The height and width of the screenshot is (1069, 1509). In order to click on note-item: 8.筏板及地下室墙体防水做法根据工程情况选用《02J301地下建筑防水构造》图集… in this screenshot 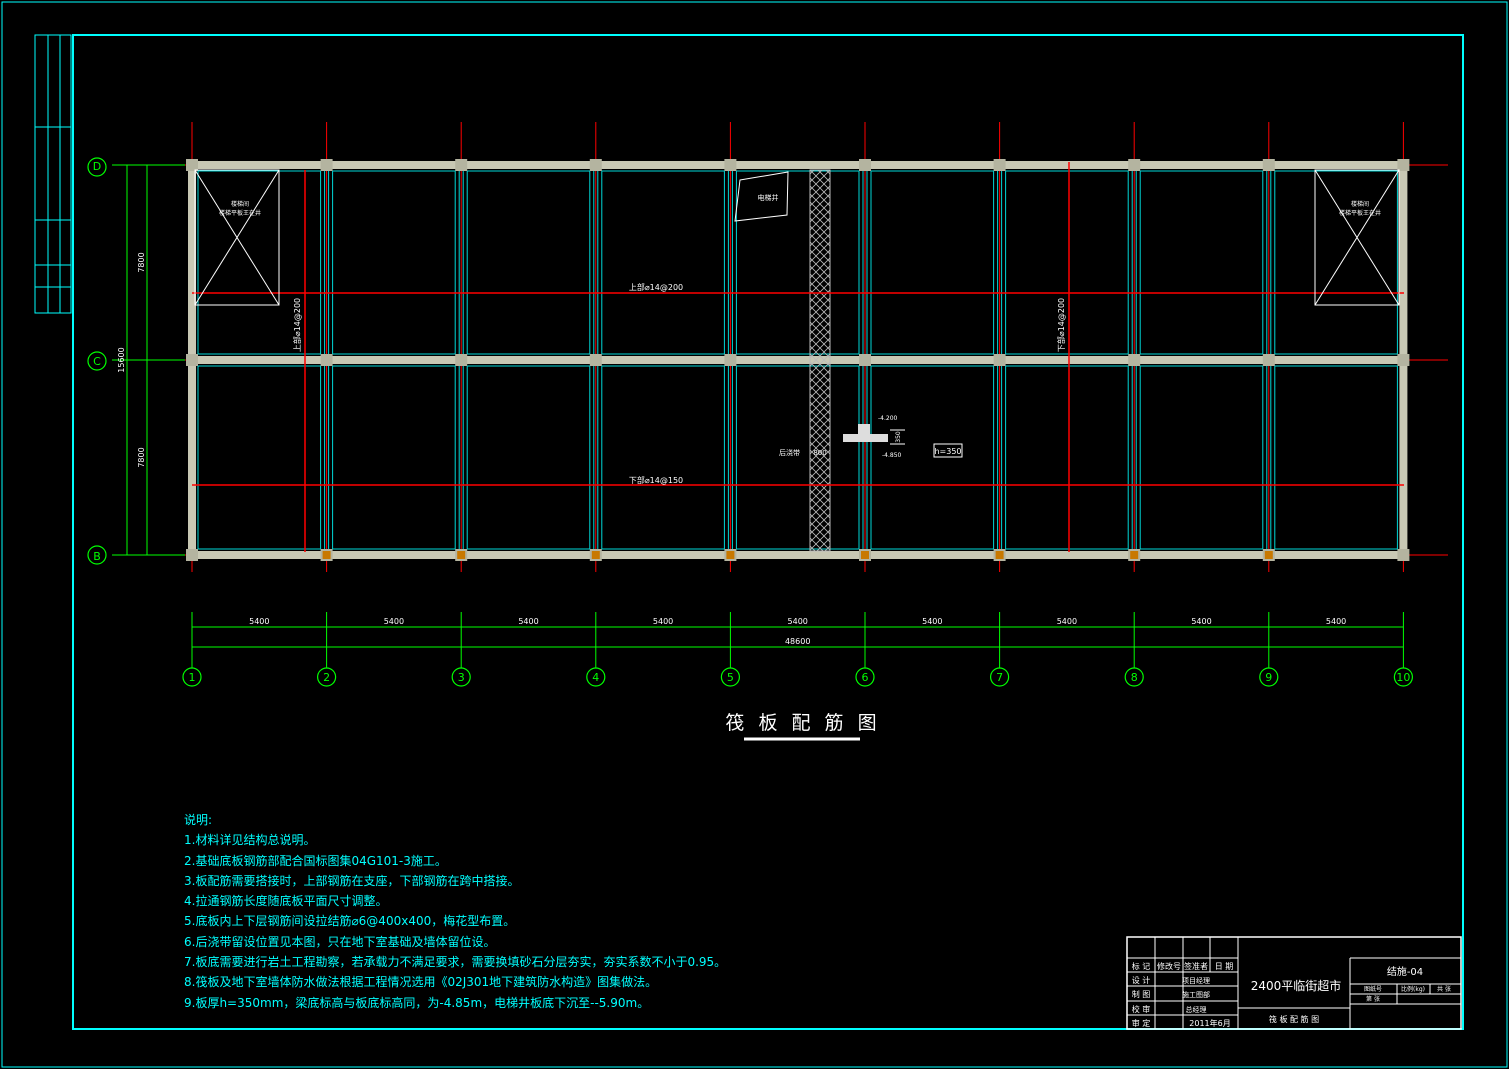, I will do `click(421, 982)`.